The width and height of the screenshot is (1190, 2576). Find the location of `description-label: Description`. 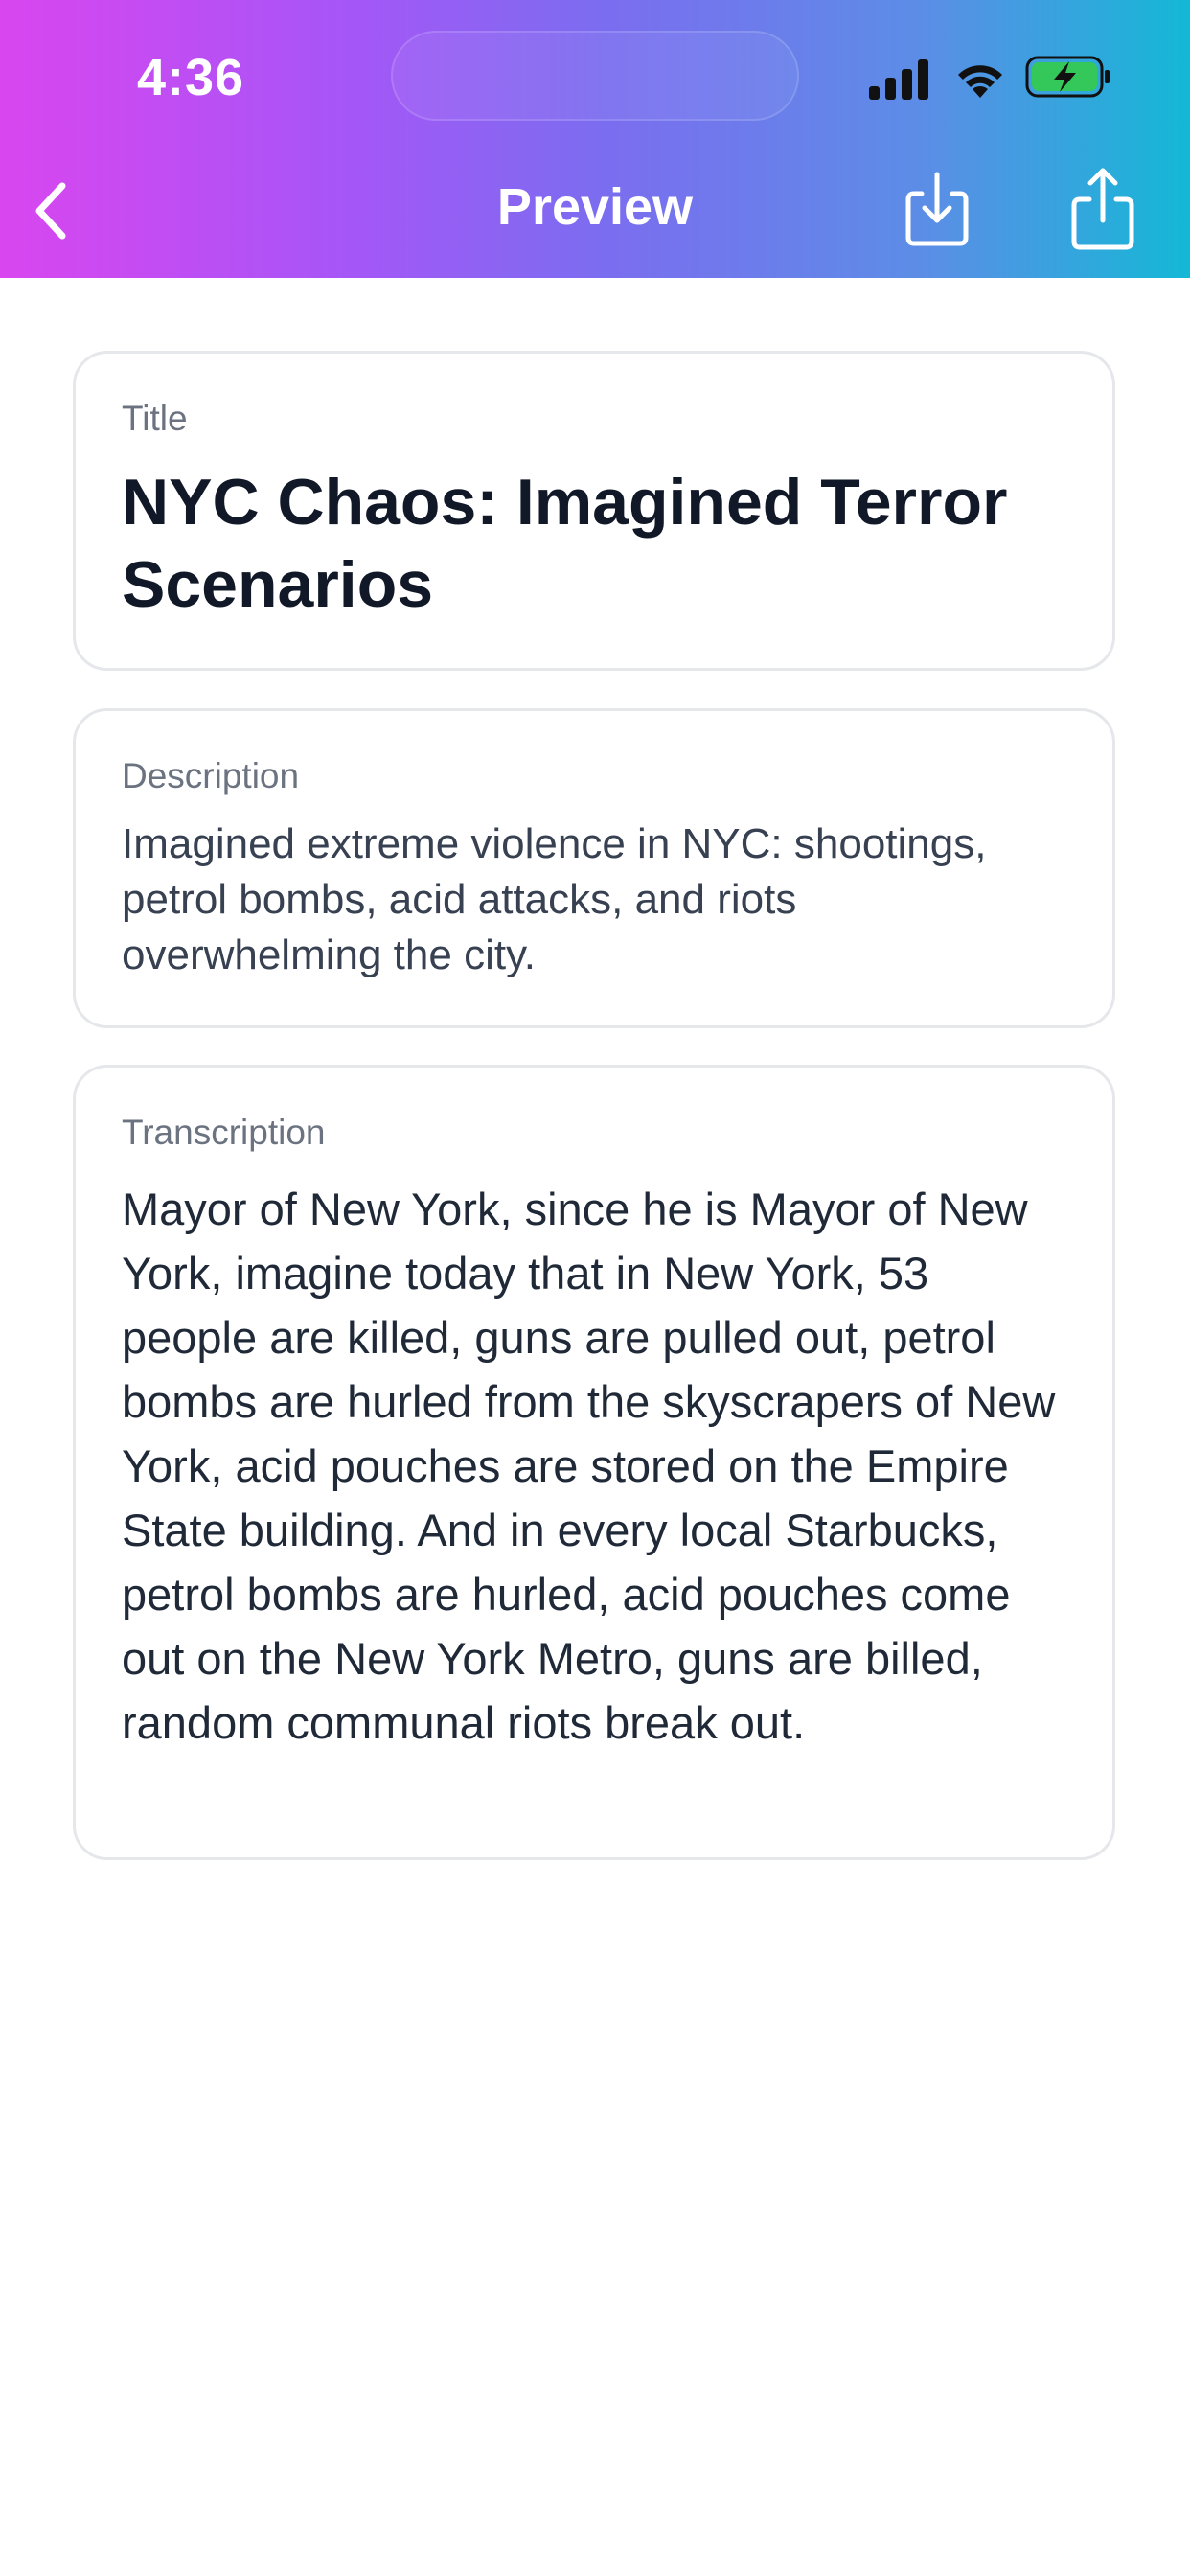

description-label: Description is located at coordinates (211, 775).